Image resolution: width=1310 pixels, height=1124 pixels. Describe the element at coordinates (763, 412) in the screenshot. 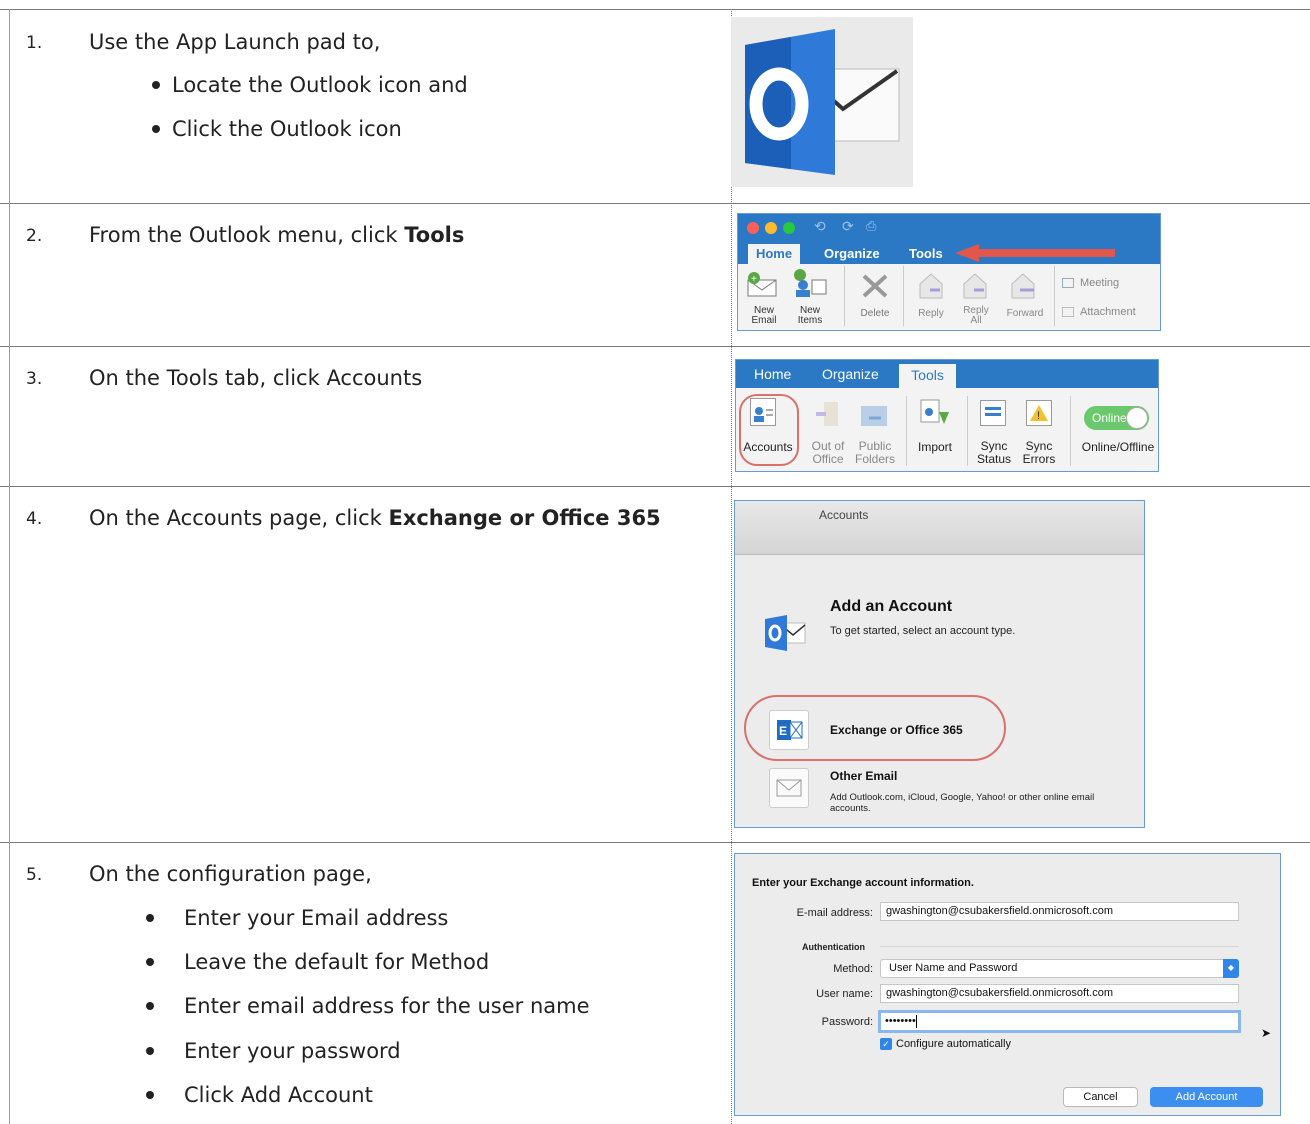

I see `accounts-icon` at that location.